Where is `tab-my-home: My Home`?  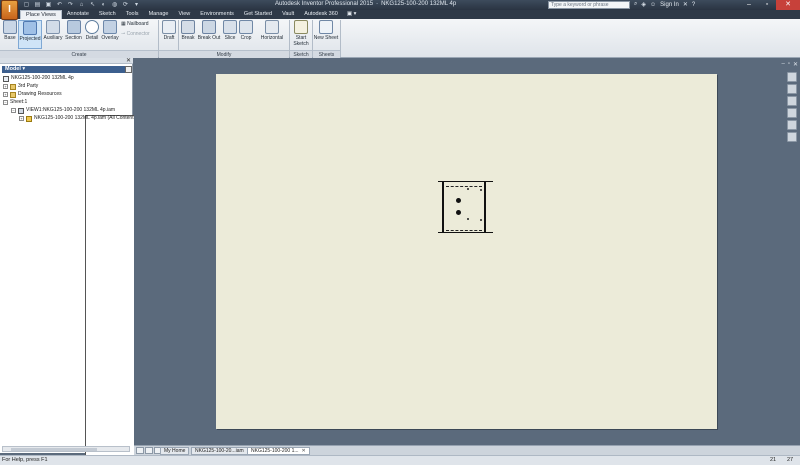
tab-my-home: My Home is located at coordinates (175, 451).